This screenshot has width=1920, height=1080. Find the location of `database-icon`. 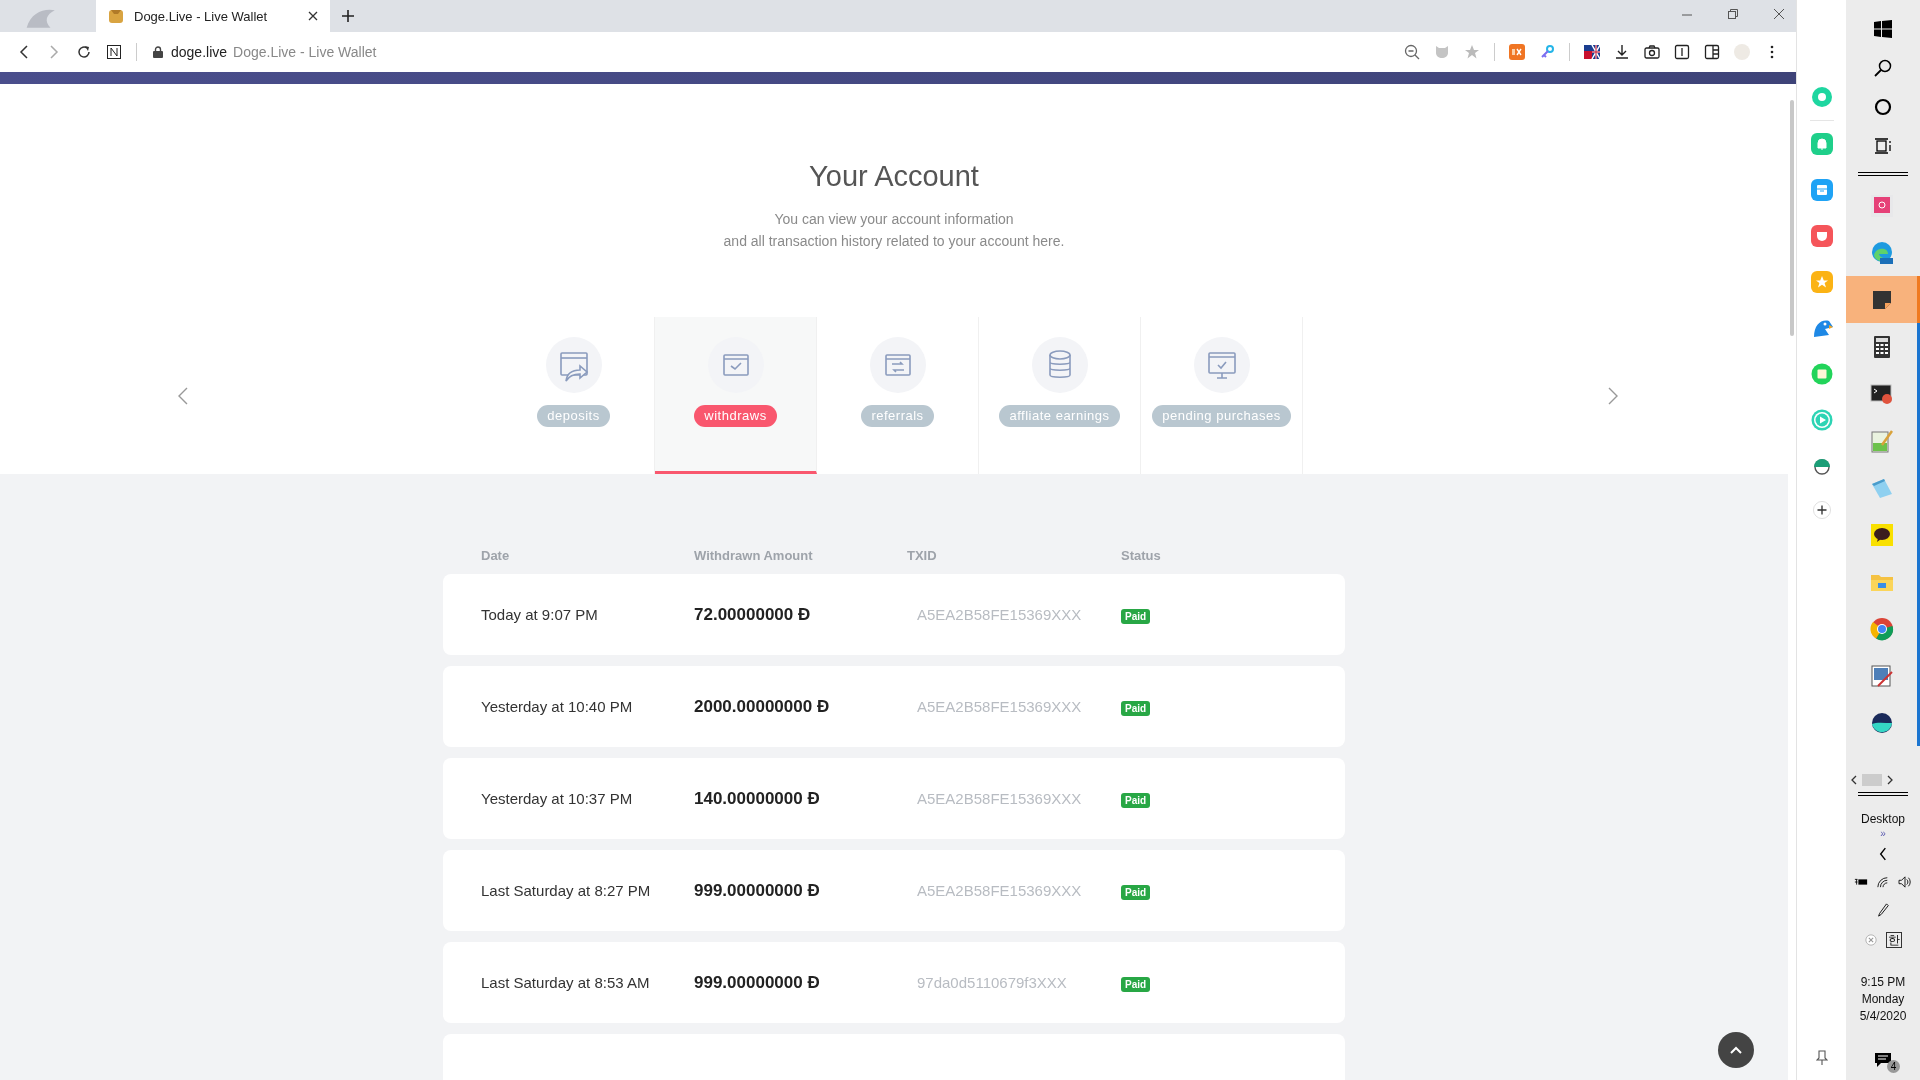

database-icon is located at coordinates (1059, 365).